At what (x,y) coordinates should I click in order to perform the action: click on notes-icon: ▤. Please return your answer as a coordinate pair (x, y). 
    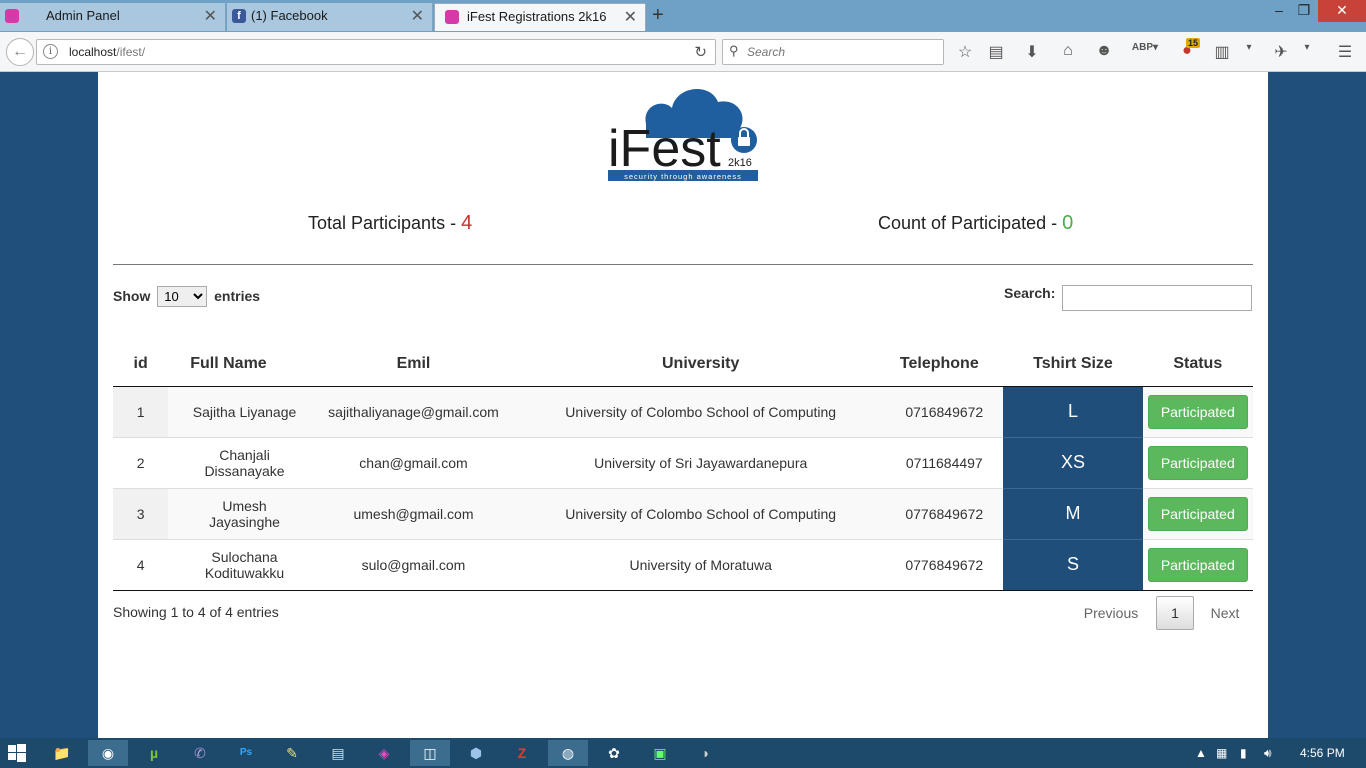
    Looking at the image, I should click on (338, 753).